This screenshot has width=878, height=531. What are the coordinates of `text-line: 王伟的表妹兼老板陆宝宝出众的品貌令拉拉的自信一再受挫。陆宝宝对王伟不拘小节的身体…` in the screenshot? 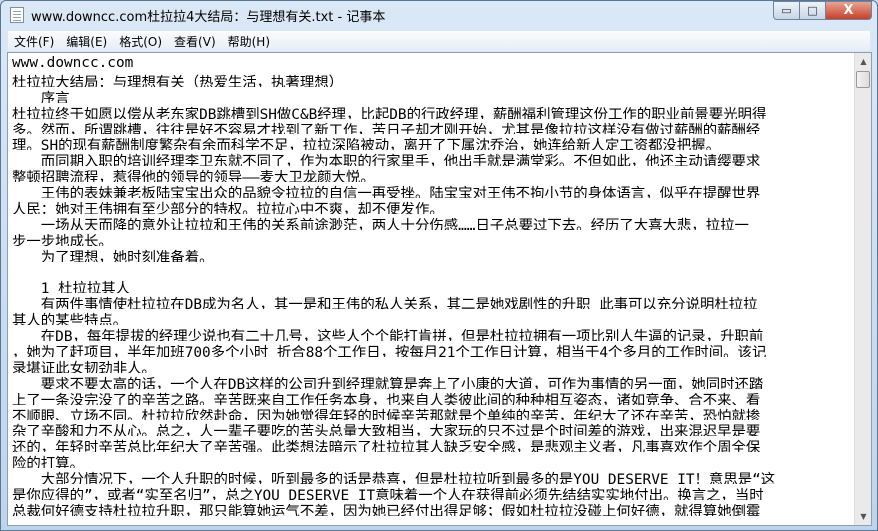 It's located at (386, 192).